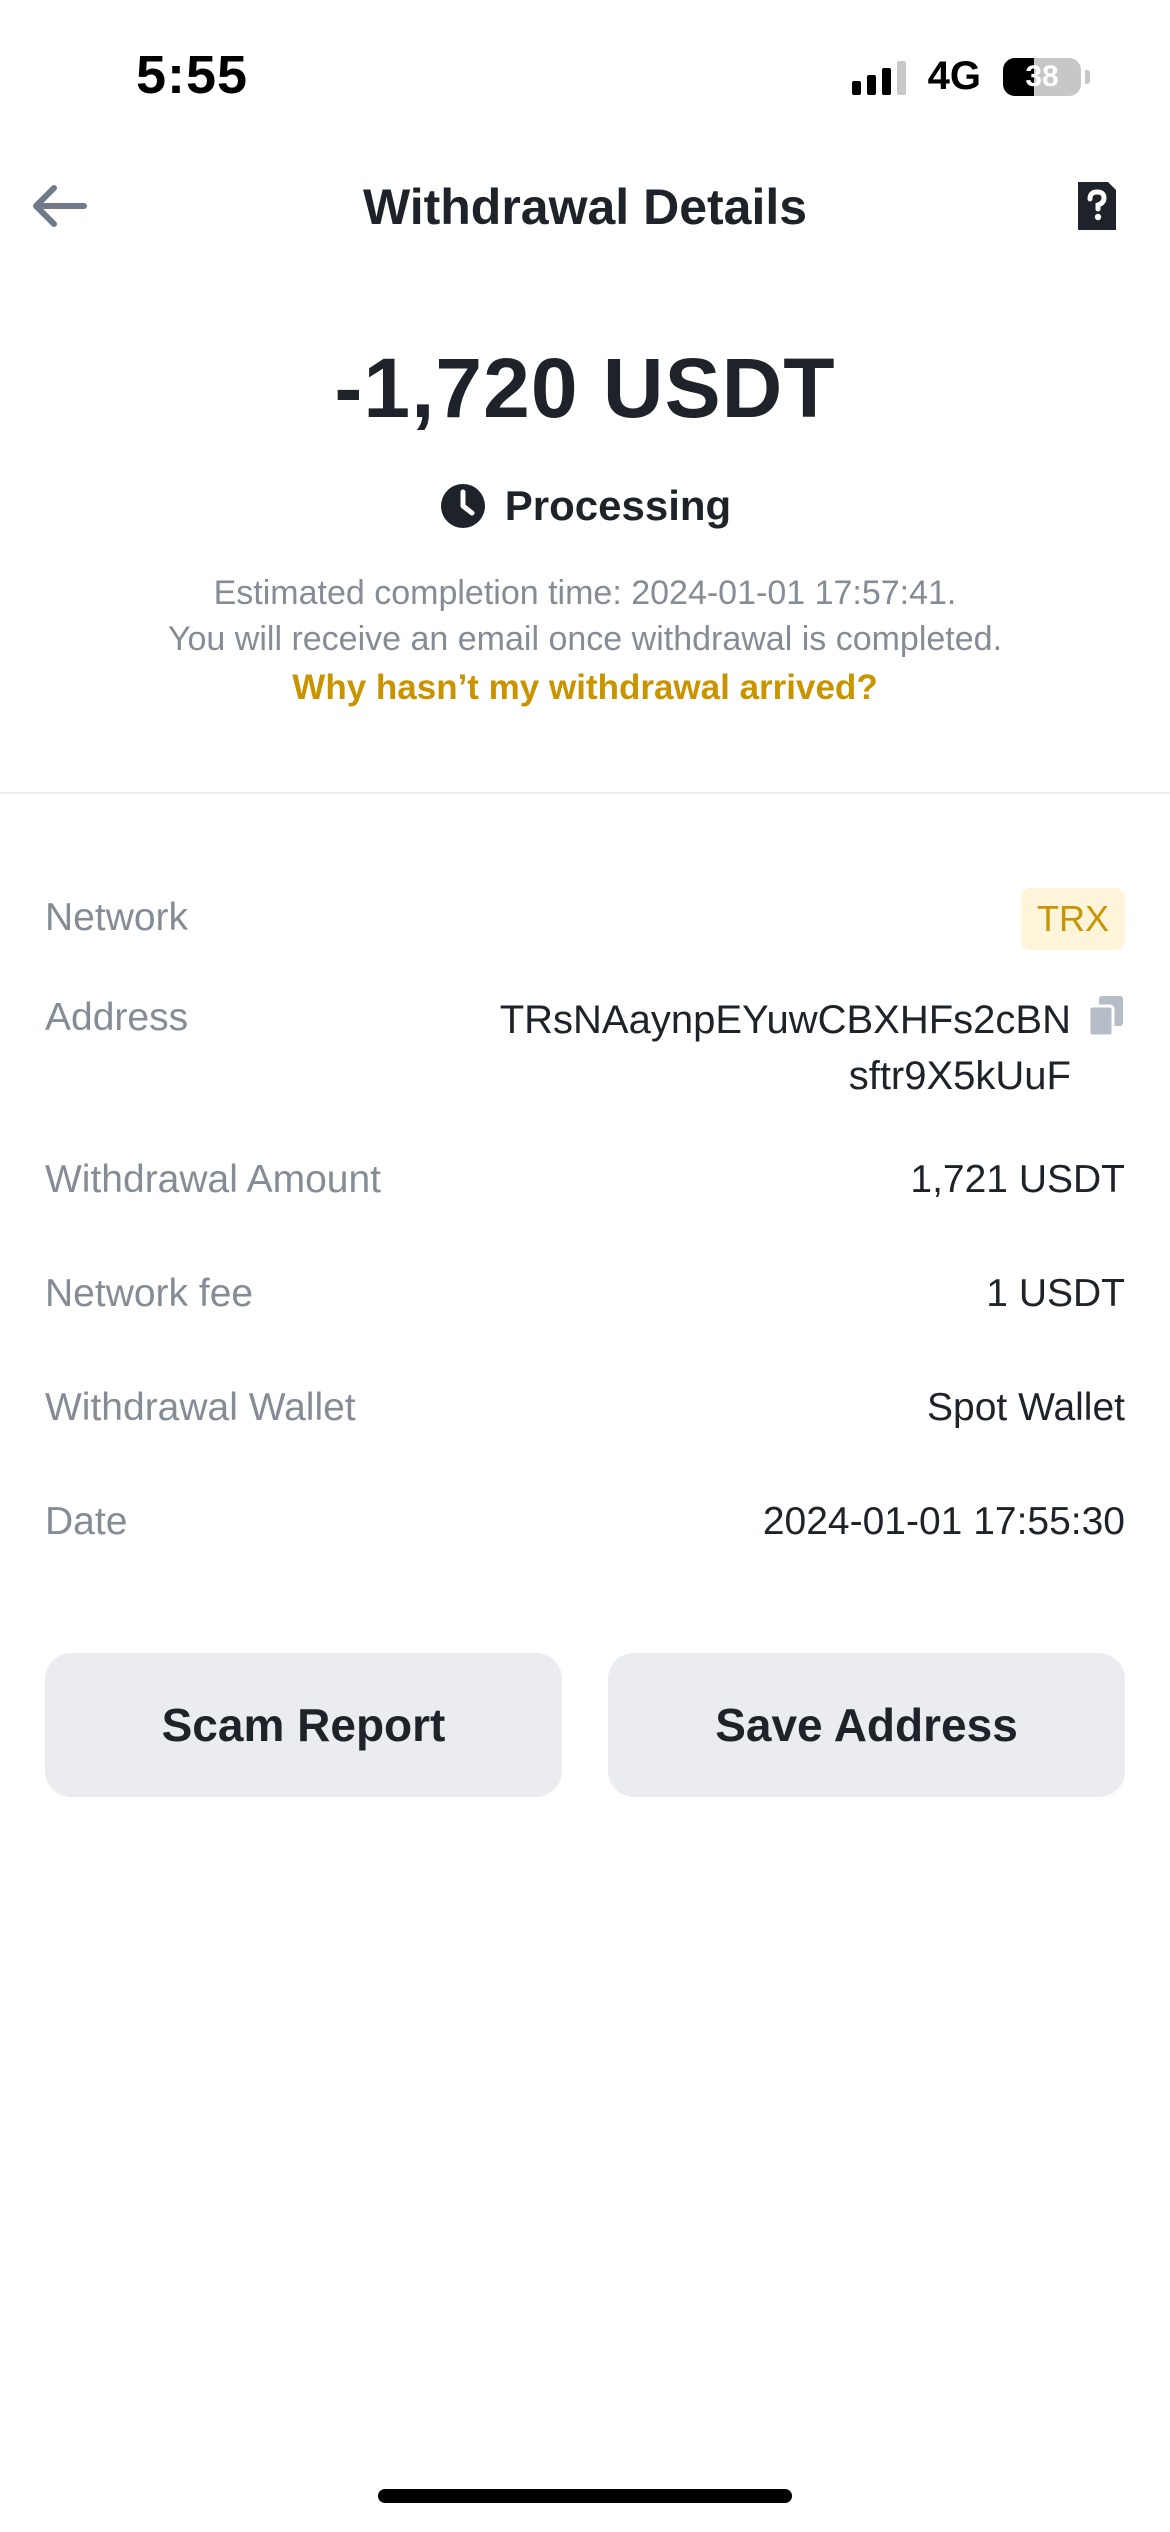 Image resolution: width=1170 pixels, height=2532 pixels. Describe the element at coordinates (585, 1522) in the screenshot. I see `detail-row-date: Date 2024-01-01 17:55:30` at that location.